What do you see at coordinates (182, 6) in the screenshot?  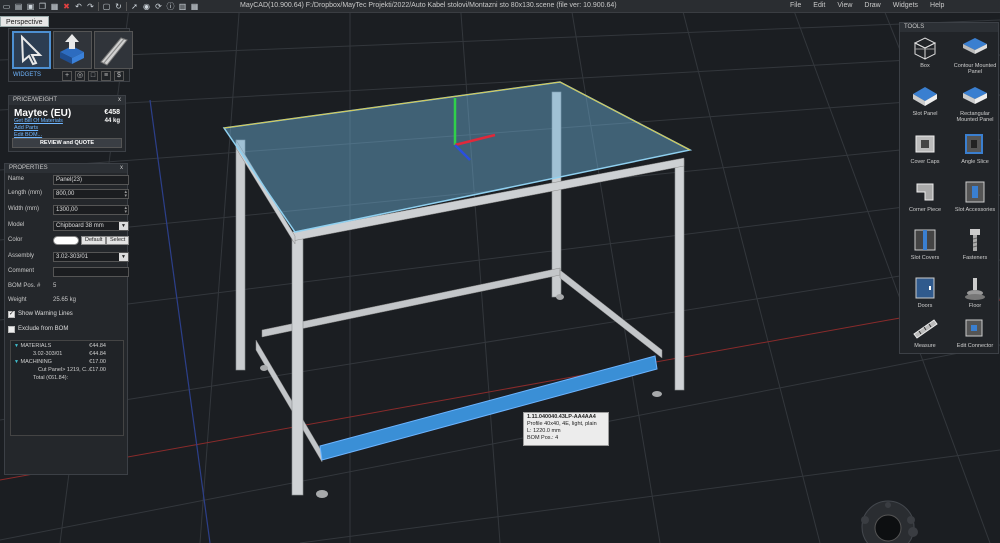 I see `grid-icon: ▥` at bounding box center [182, 6].